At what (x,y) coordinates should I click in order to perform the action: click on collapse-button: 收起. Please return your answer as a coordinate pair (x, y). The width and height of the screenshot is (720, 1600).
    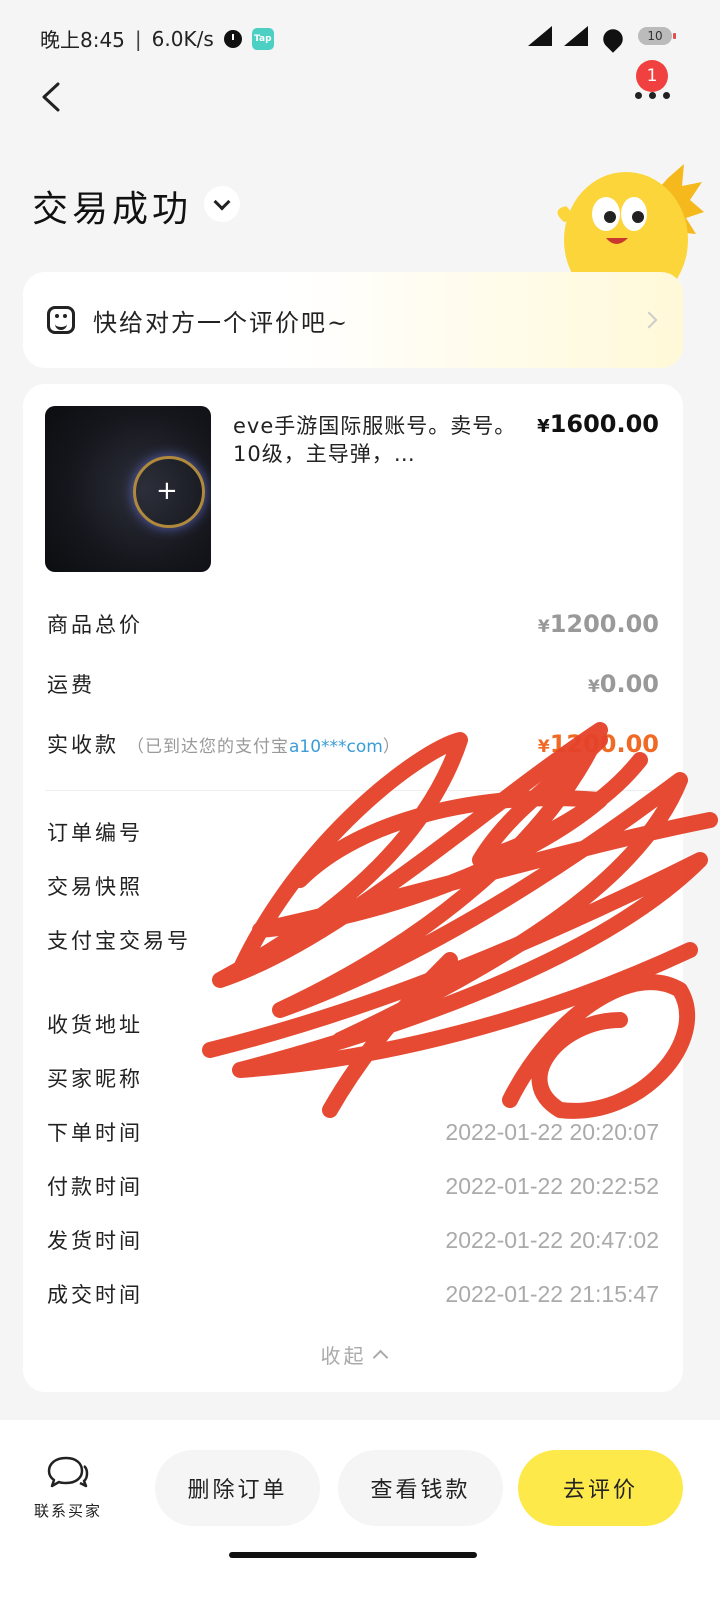
    Looking at the image, I should click on (353, 1354).